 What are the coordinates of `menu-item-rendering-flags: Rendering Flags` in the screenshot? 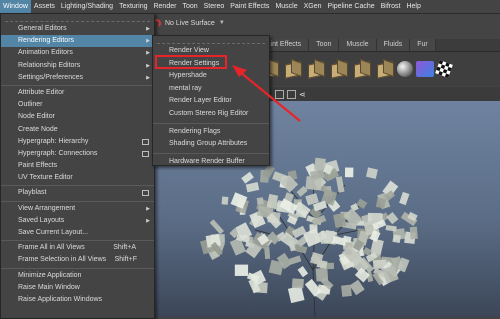 It's located at (211, 132).